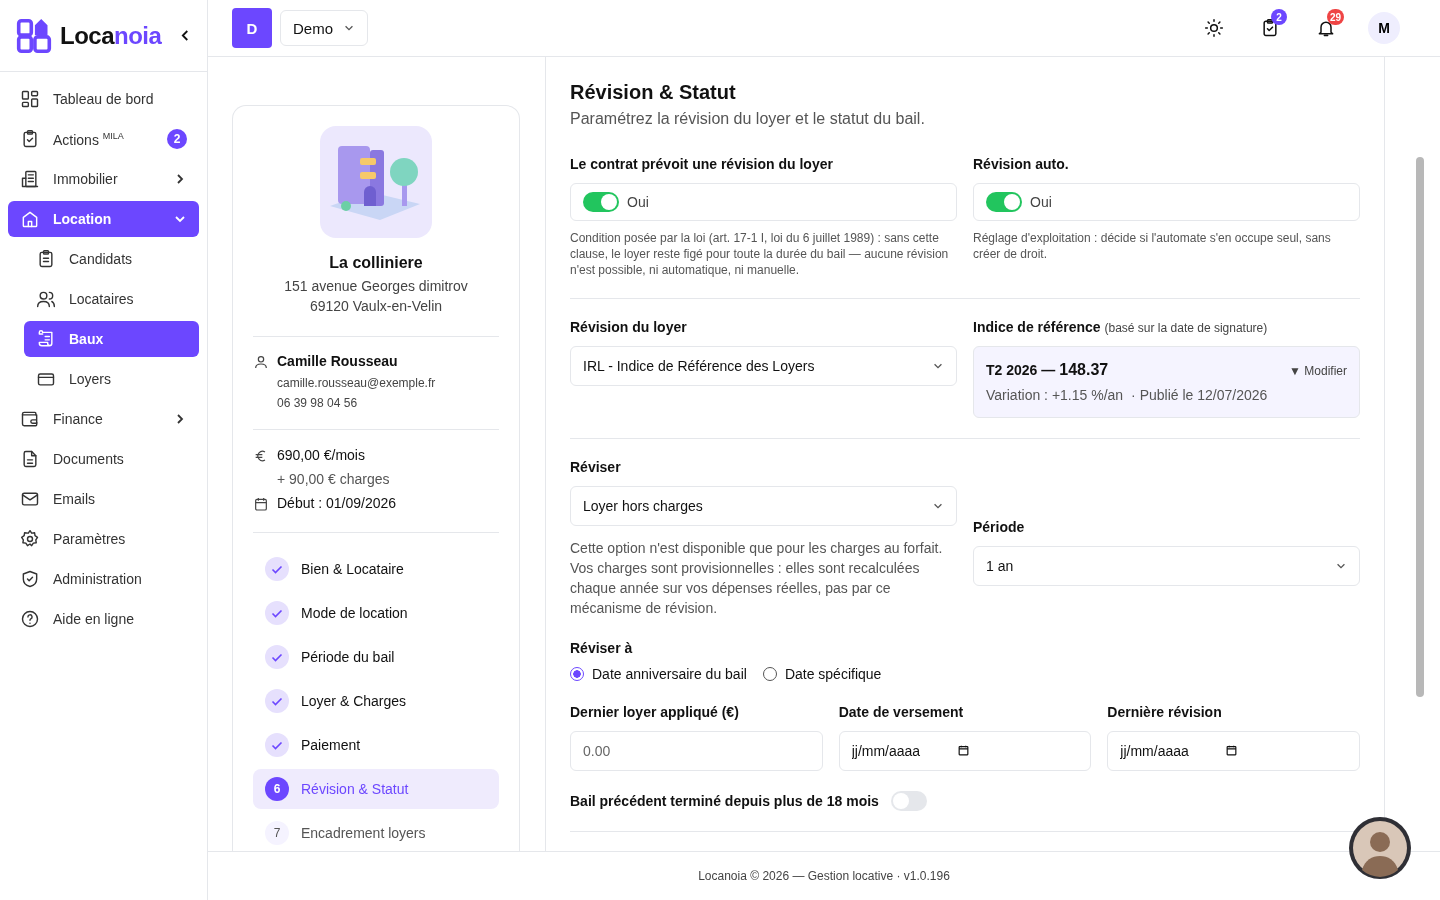 This screenshot has height=900, width=1440. Describe the element at coordinates (376, 569) in the screenshot. I see `step-item: Bien & Locataire` at that location.